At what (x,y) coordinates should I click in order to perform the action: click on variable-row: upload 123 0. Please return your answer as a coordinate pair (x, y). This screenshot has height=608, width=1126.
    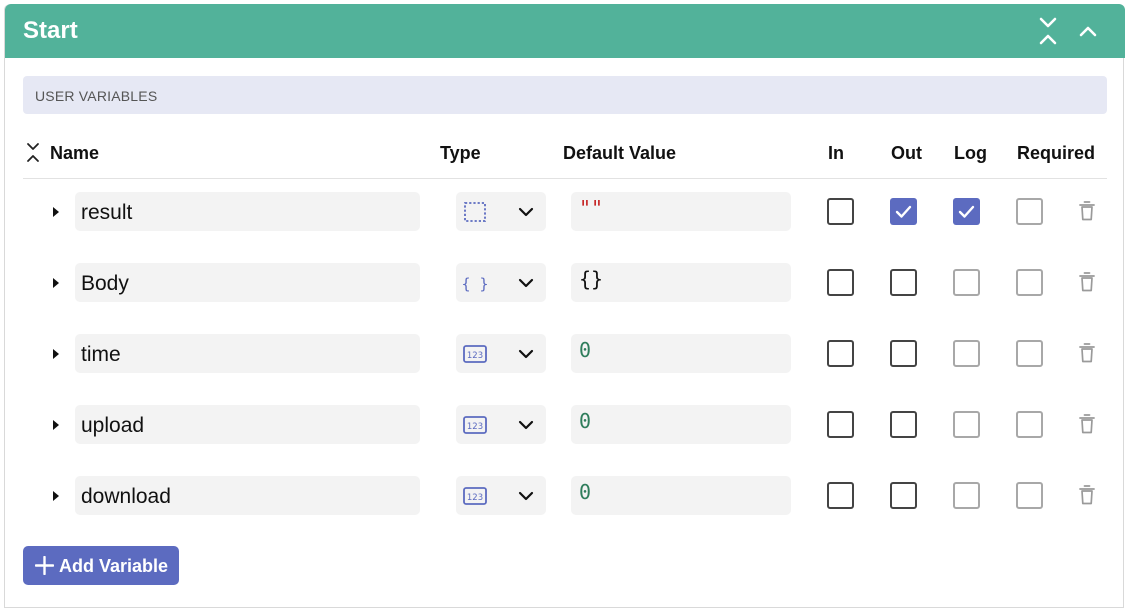
    Looking at the image, I should click on (565, 425).